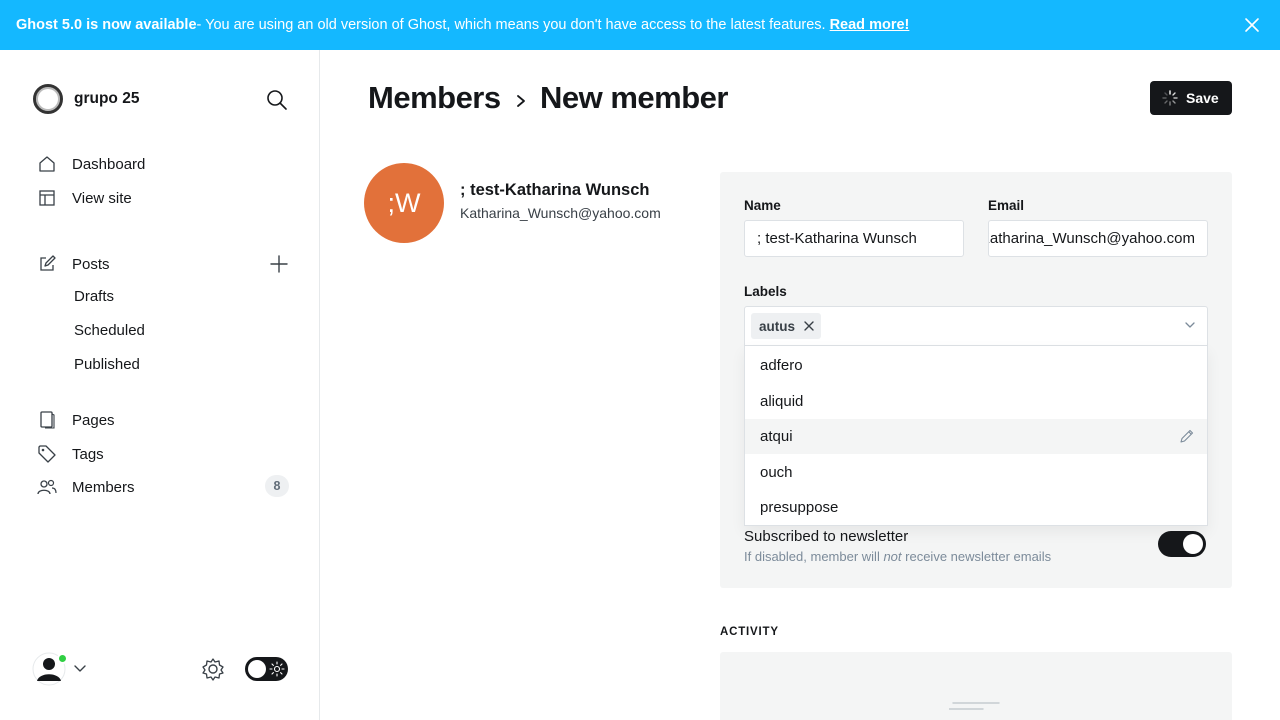  Describe the element at coordinates (62, 658) in the screenshot. I see `online-status-dot` at that location.